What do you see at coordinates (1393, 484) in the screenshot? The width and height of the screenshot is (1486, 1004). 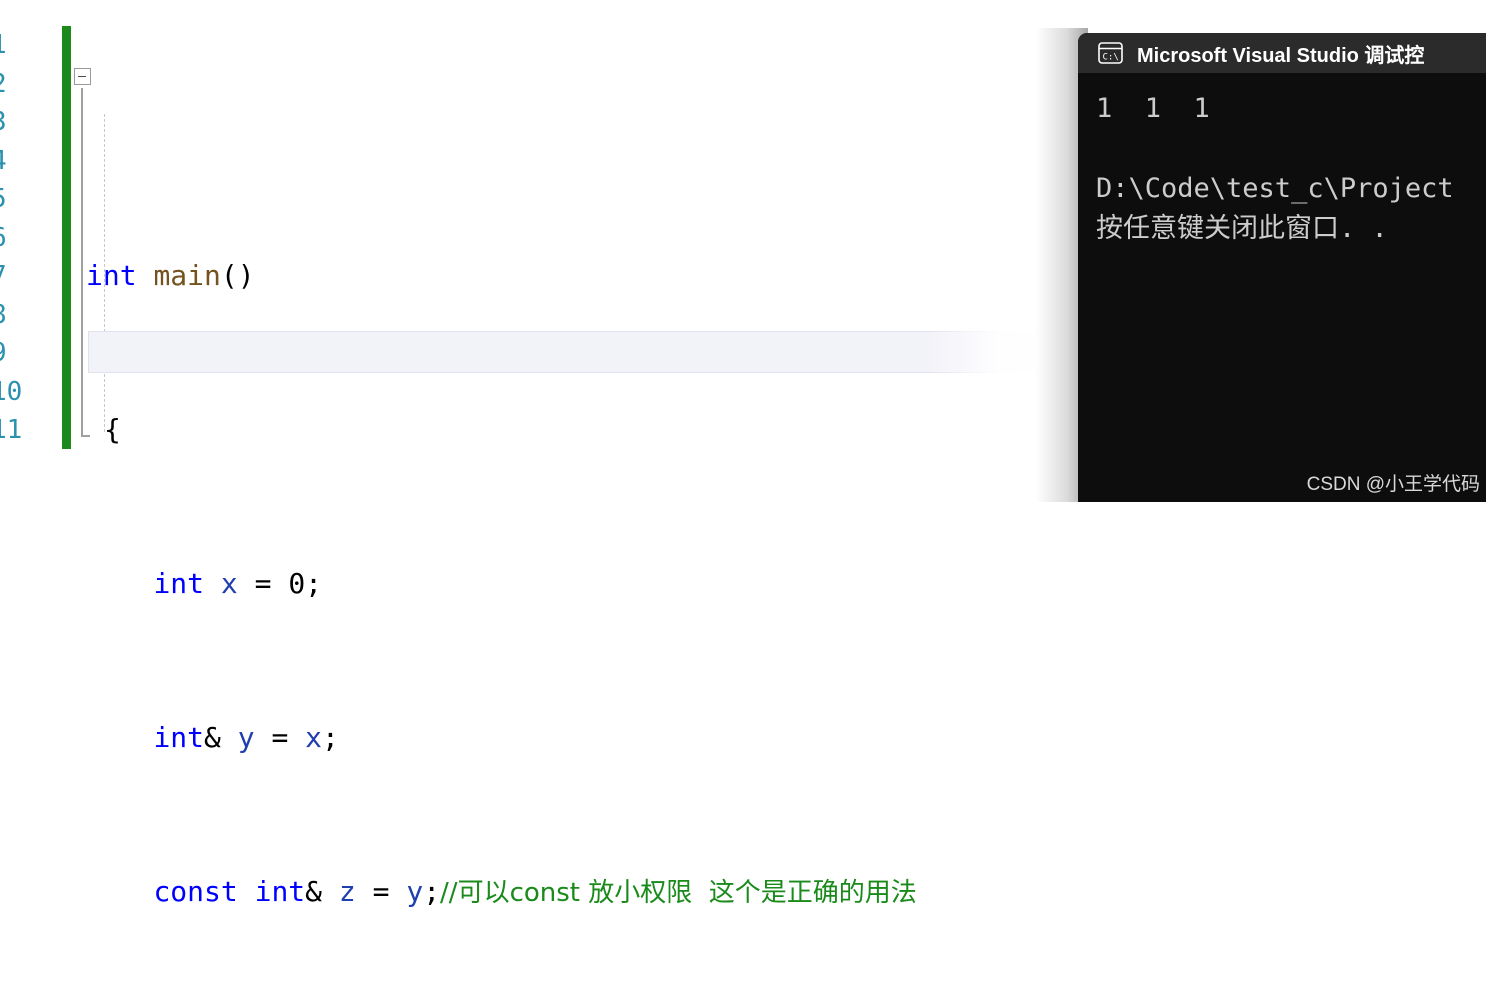 I see `csdn-watermark: CSDN @小王学代码` at bounding box center [1393, 484].